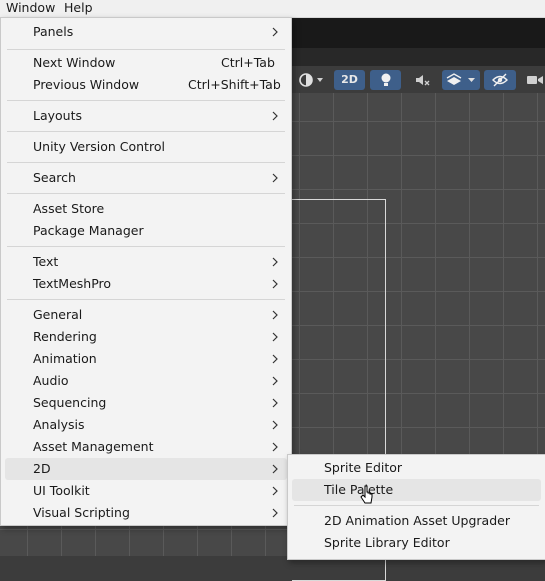  I want to click on menu-item-sprite-editor: Sprite Editor, so click(416, 468).